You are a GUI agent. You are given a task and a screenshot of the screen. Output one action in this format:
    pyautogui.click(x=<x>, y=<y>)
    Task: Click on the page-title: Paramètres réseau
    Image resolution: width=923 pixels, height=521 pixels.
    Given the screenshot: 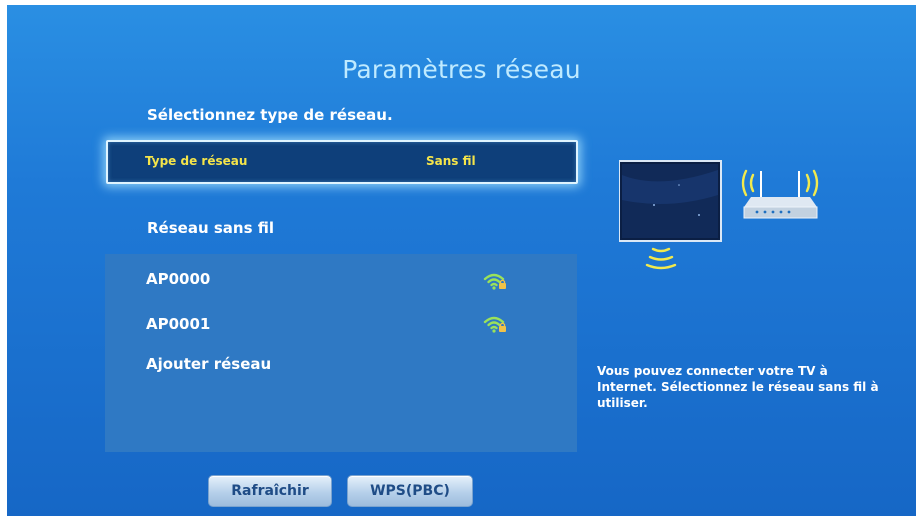 What is the action you would take?
    pyautogui.click(x=461, y=69)
    